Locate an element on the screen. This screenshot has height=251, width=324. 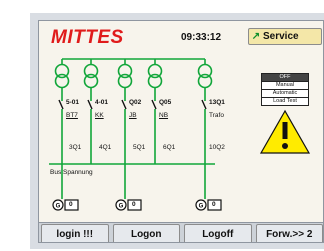
warning-icon is located at coordinates (285, 131).